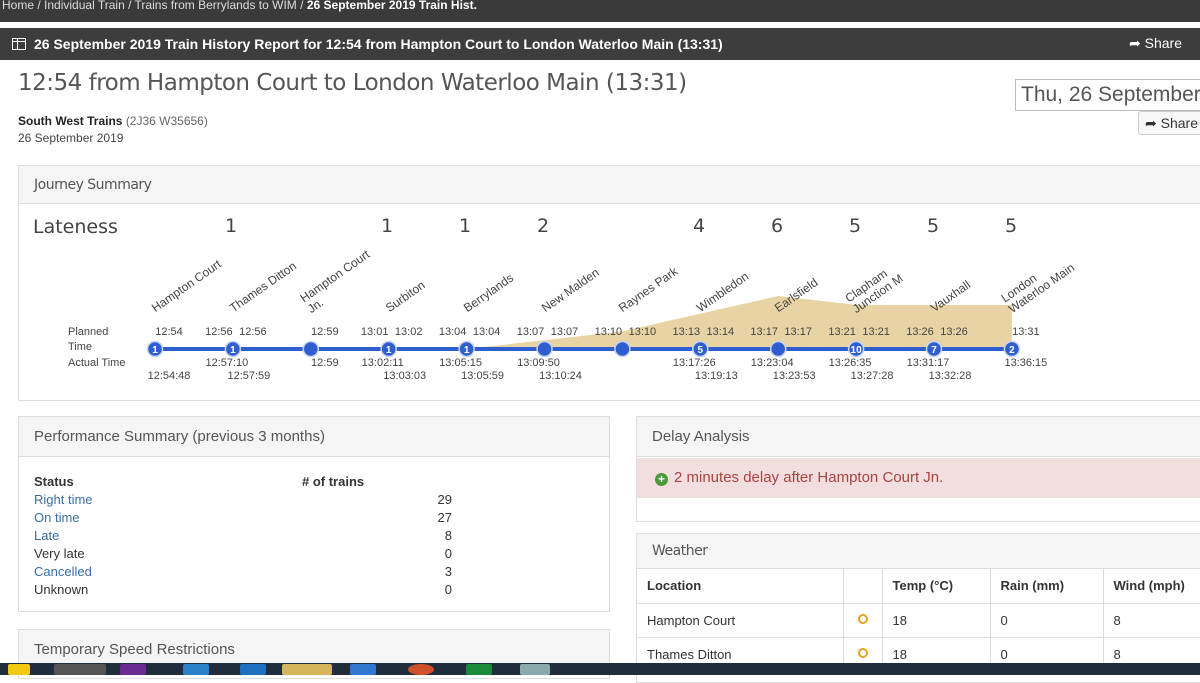 This screenshot has height=683, width=1200. Describe the element at coordinates (772, 363) in the screenshot. I see `actual-arrival: 13:23:04` at that location.